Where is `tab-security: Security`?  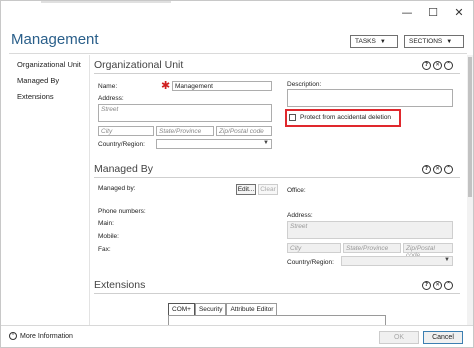
tab-security: Security is located at coordinates (210, 309).